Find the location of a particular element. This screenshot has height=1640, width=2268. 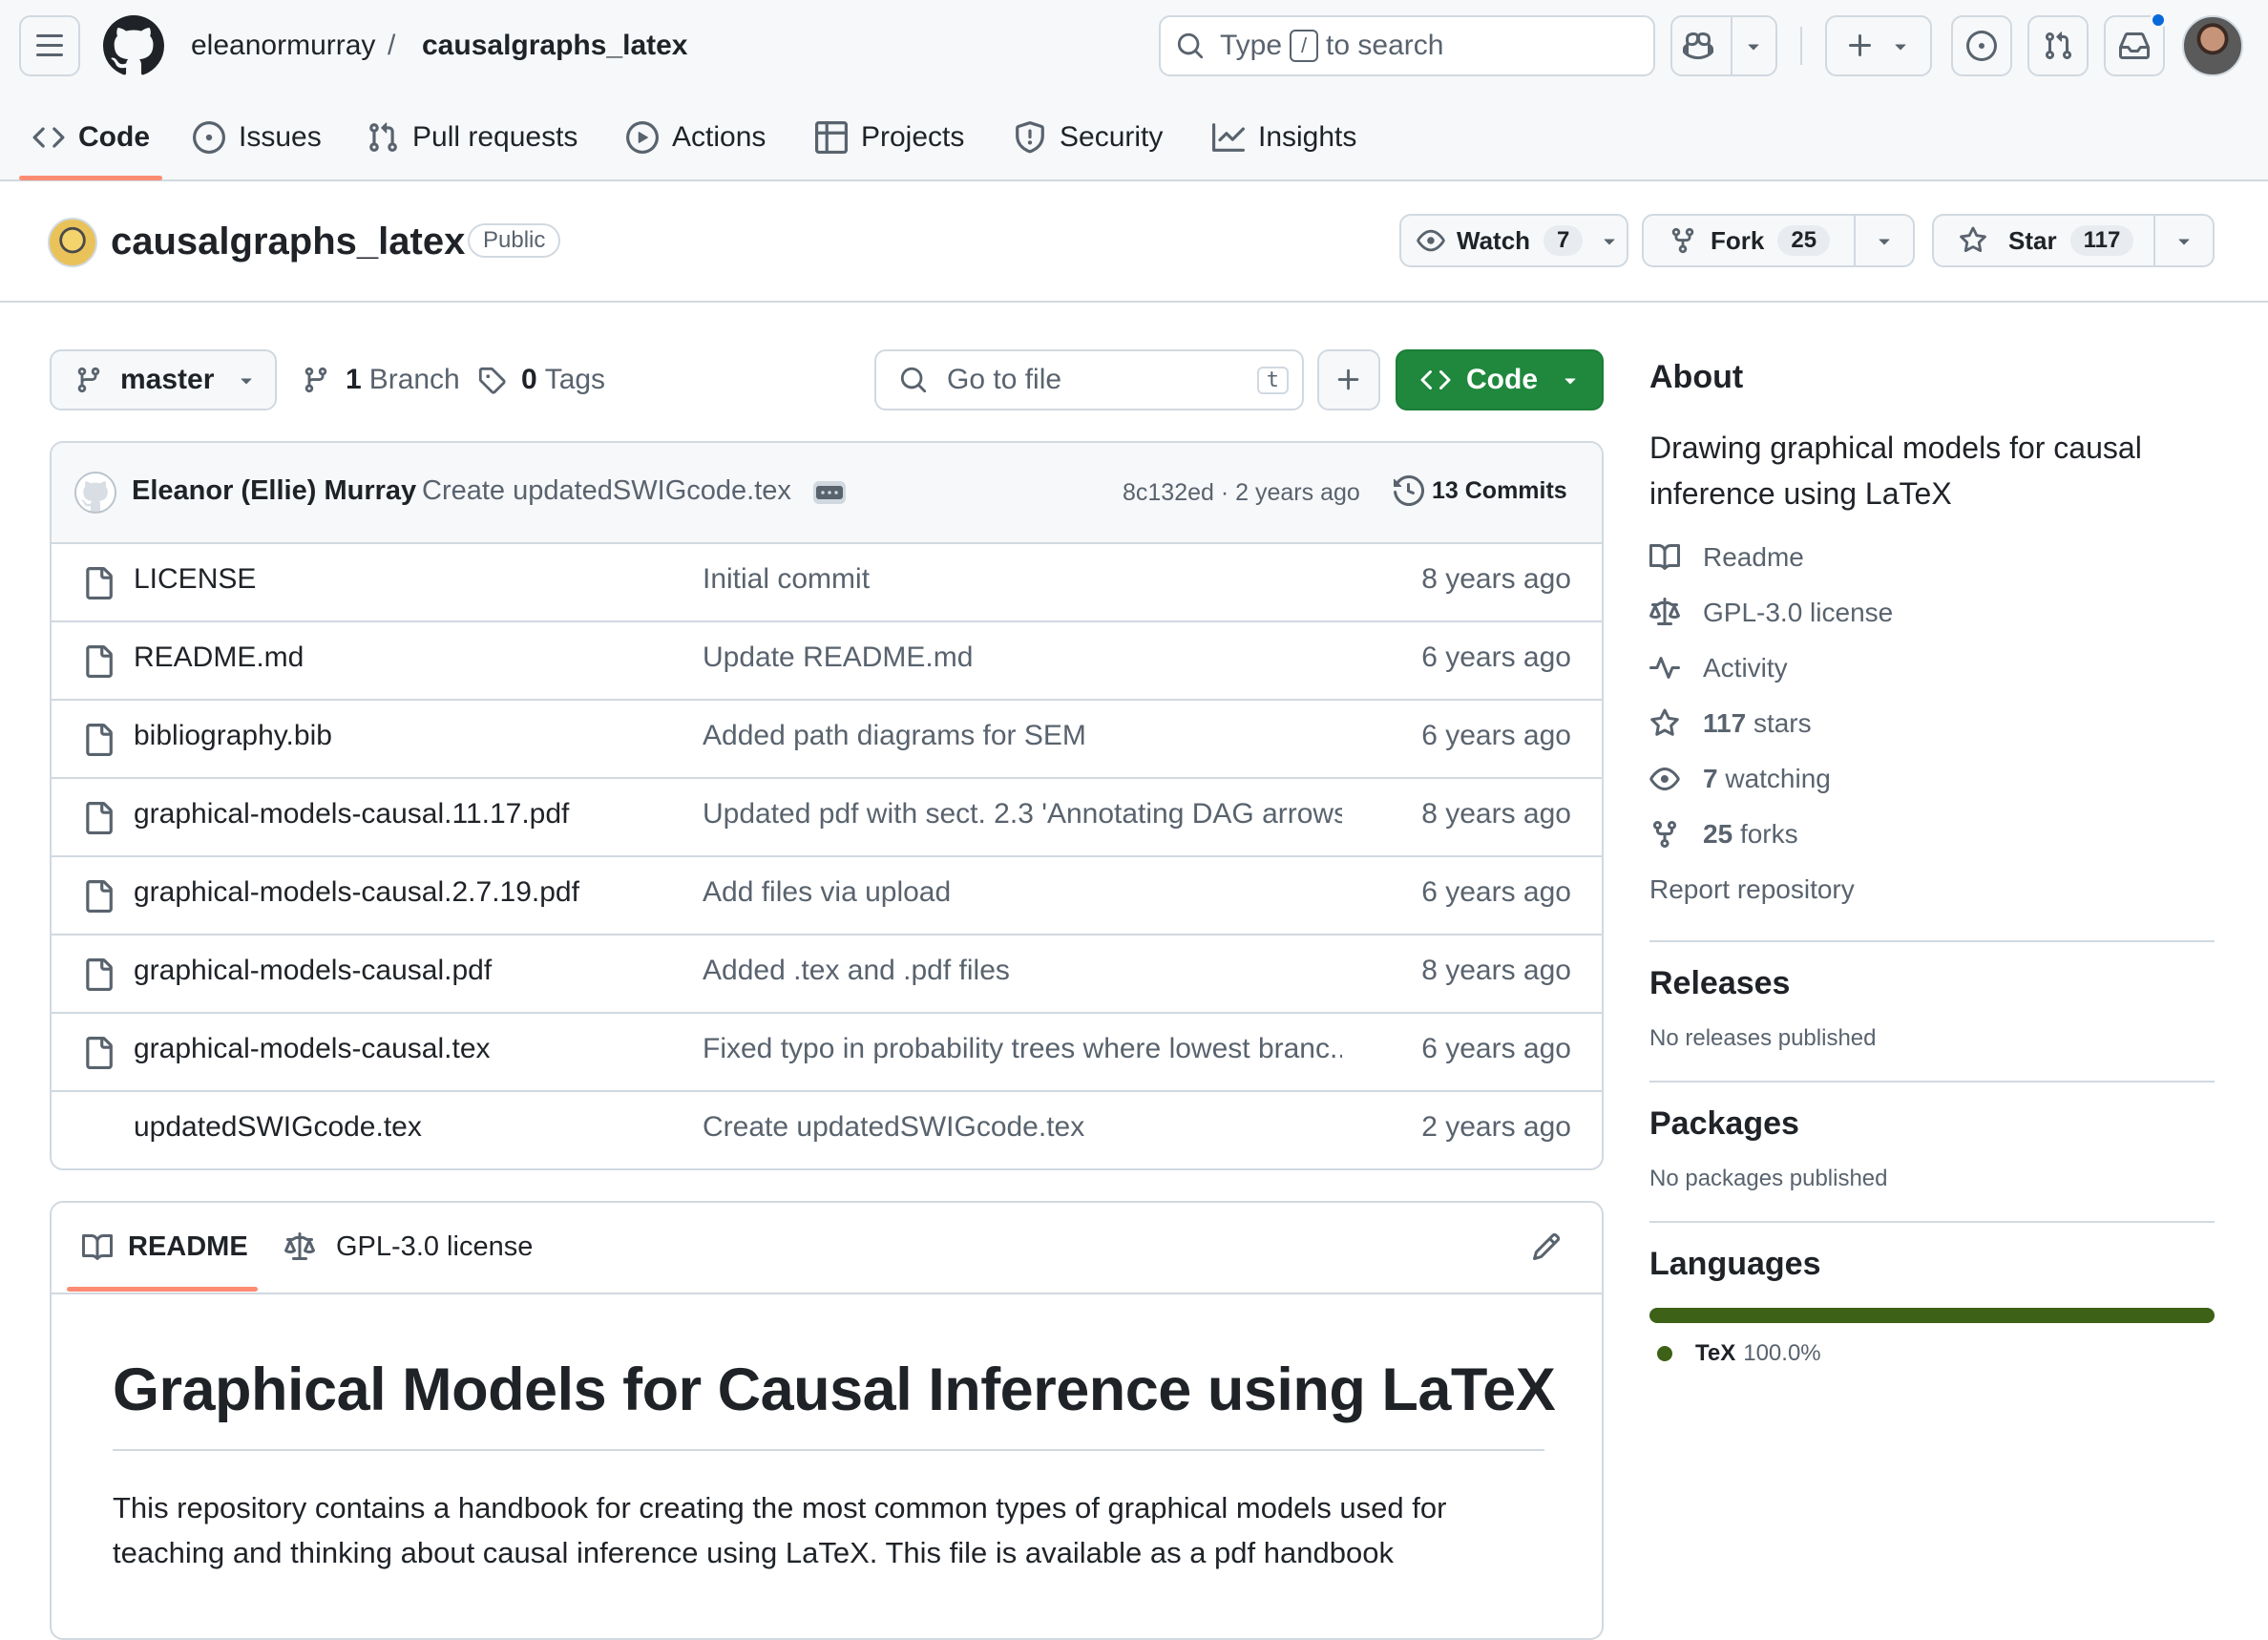

tag-word: Tags is located at coordinates (575, 379).